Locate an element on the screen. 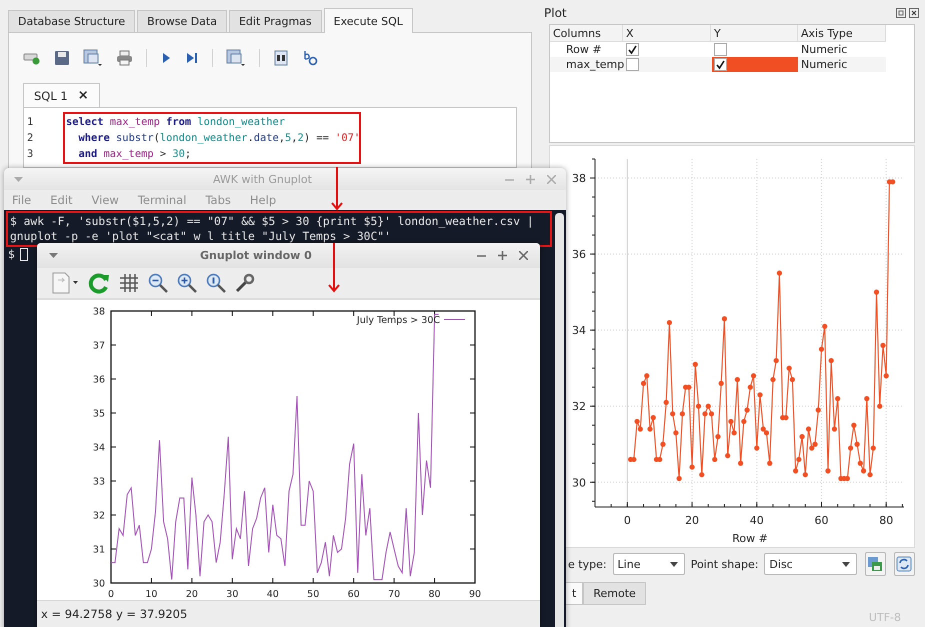  text-cursor is located at coordinates (24, 254).